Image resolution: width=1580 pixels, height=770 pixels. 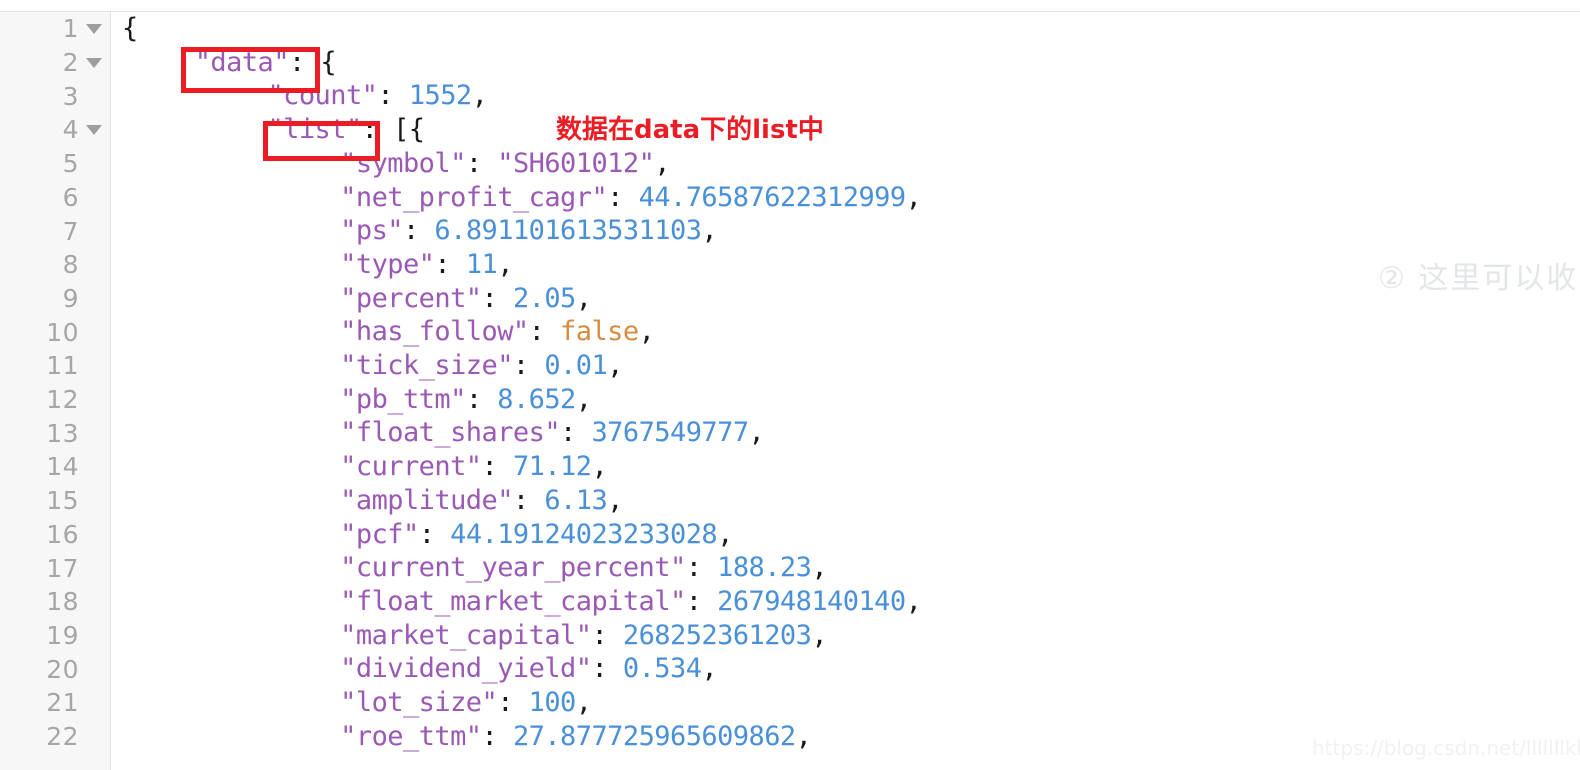 I want to click on gutter-line-13: 13, so click(x=55, y=433).